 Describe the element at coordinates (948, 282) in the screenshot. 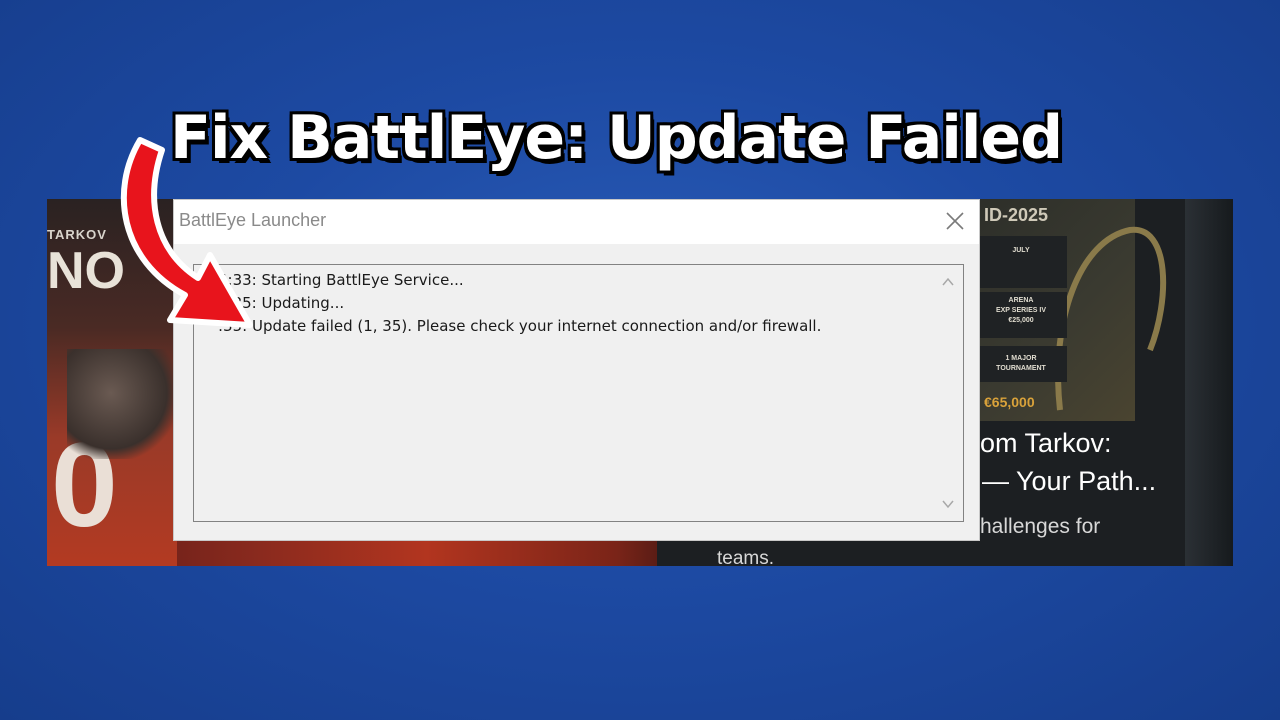

I see `scroll-up-arrow-icon` at that location.